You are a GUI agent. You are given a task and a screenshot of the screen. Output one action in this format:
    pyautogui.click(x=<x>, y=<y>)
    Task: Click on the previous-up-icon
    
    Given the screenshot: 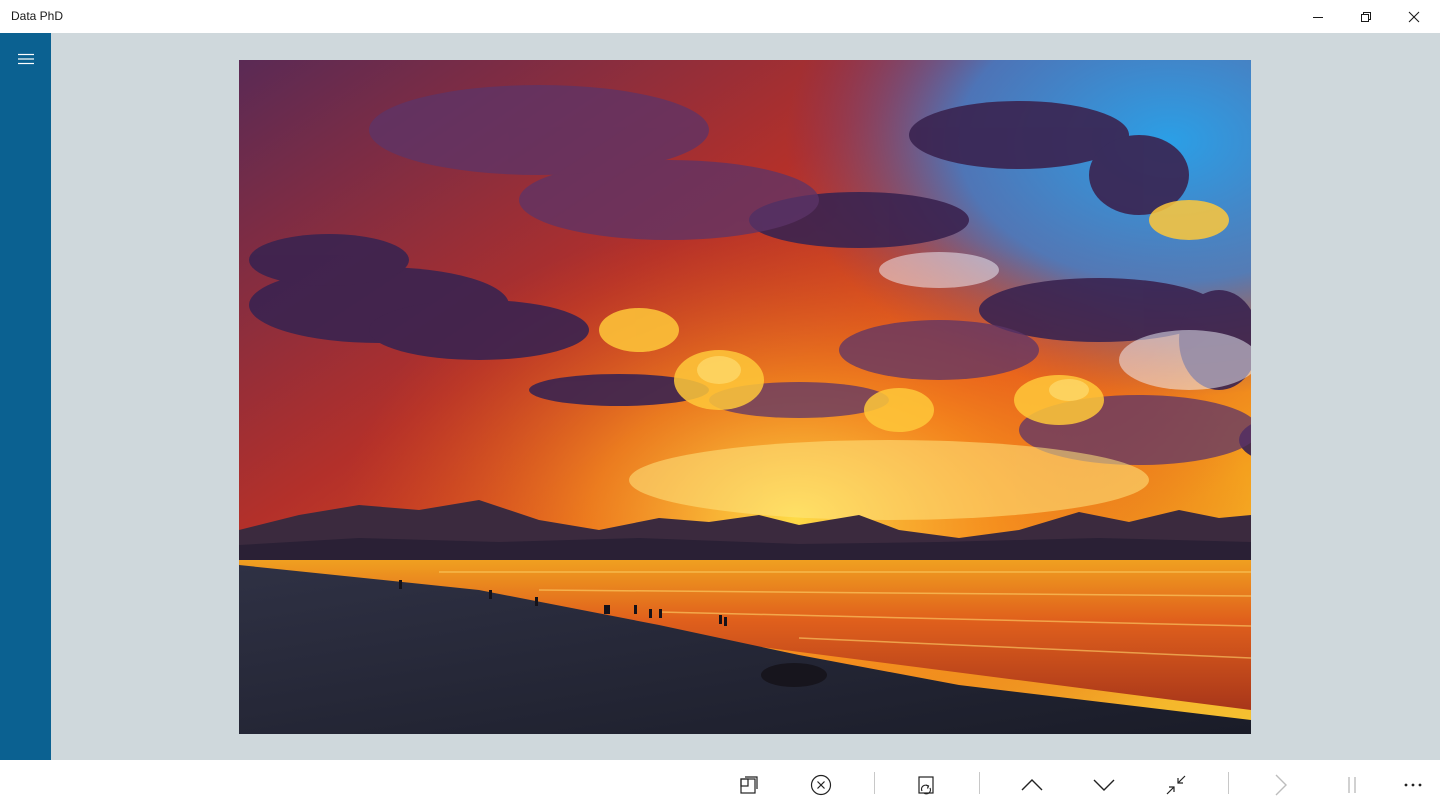 What is the action you would take?
    pyautogui.click(x=1032, y=785)
    